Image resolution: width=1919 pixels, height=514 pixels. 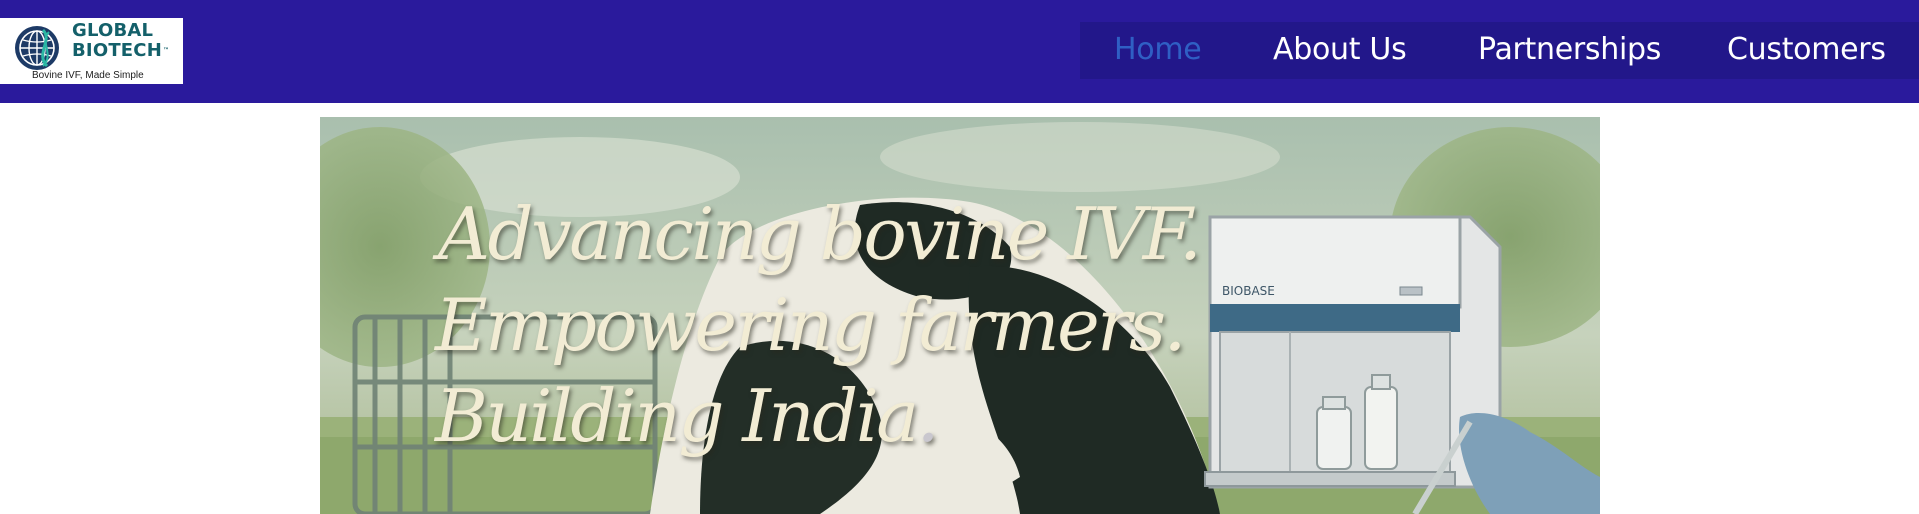 I want to click on logo-tagline: Bovine IVF, Made Simple, so click(x=88, y=75).